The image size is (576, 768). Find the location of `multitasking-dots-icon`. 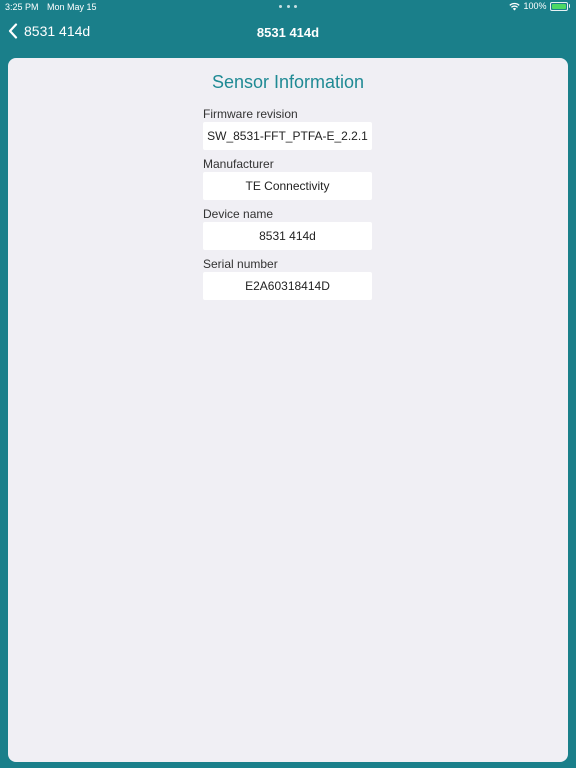

multitasking-dots-icon is located at coordinates (288, 7).